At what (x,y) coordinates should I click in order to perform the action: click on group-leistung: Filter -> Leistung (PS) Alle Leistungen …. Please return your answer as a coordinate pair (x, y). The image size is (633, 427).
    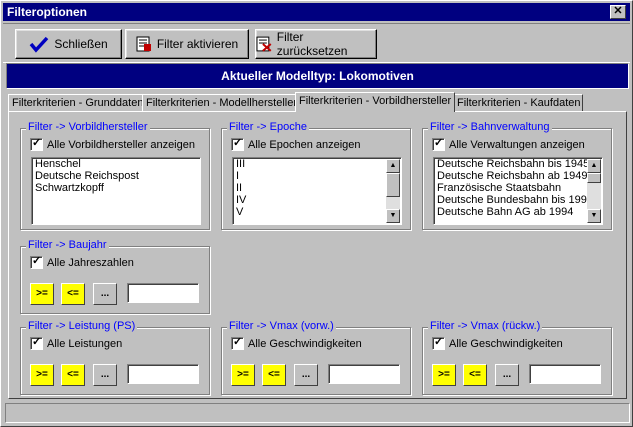
    Looking at the image, I should click on (115, 357).